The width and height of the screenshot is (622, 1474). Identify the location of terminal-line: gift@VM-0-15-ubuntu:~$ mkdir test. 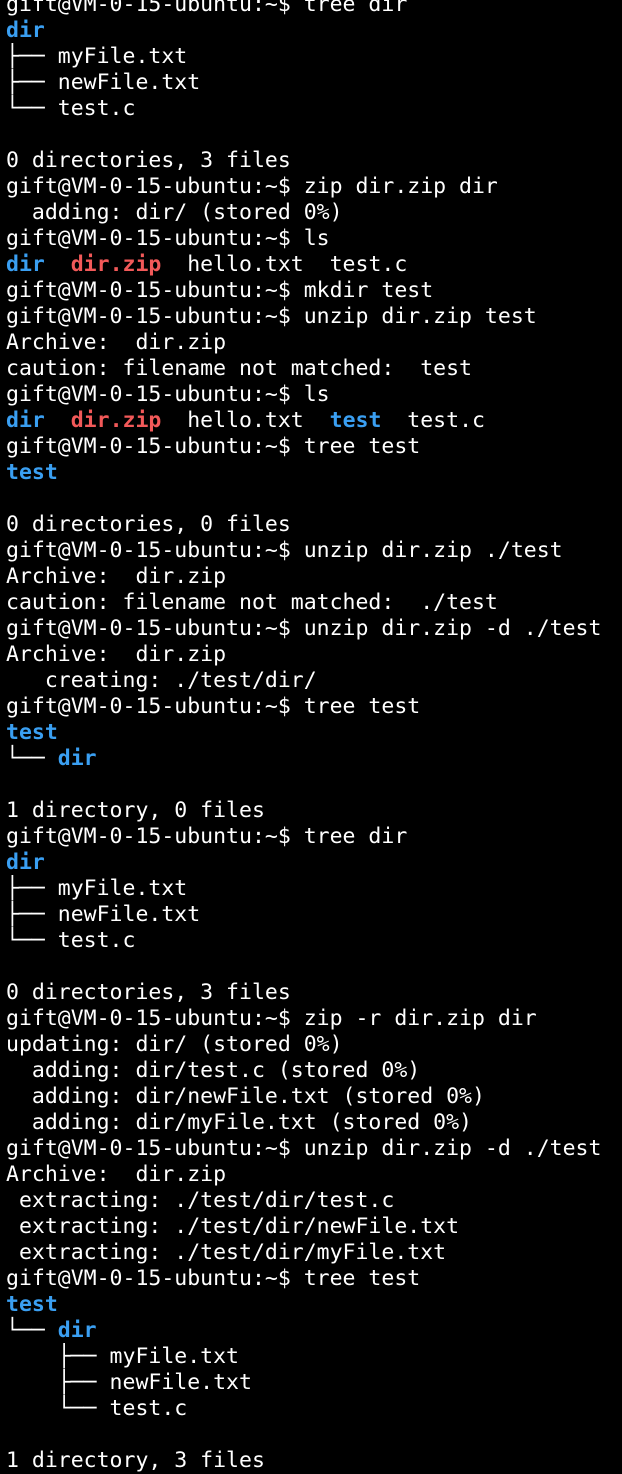
(314, 291).